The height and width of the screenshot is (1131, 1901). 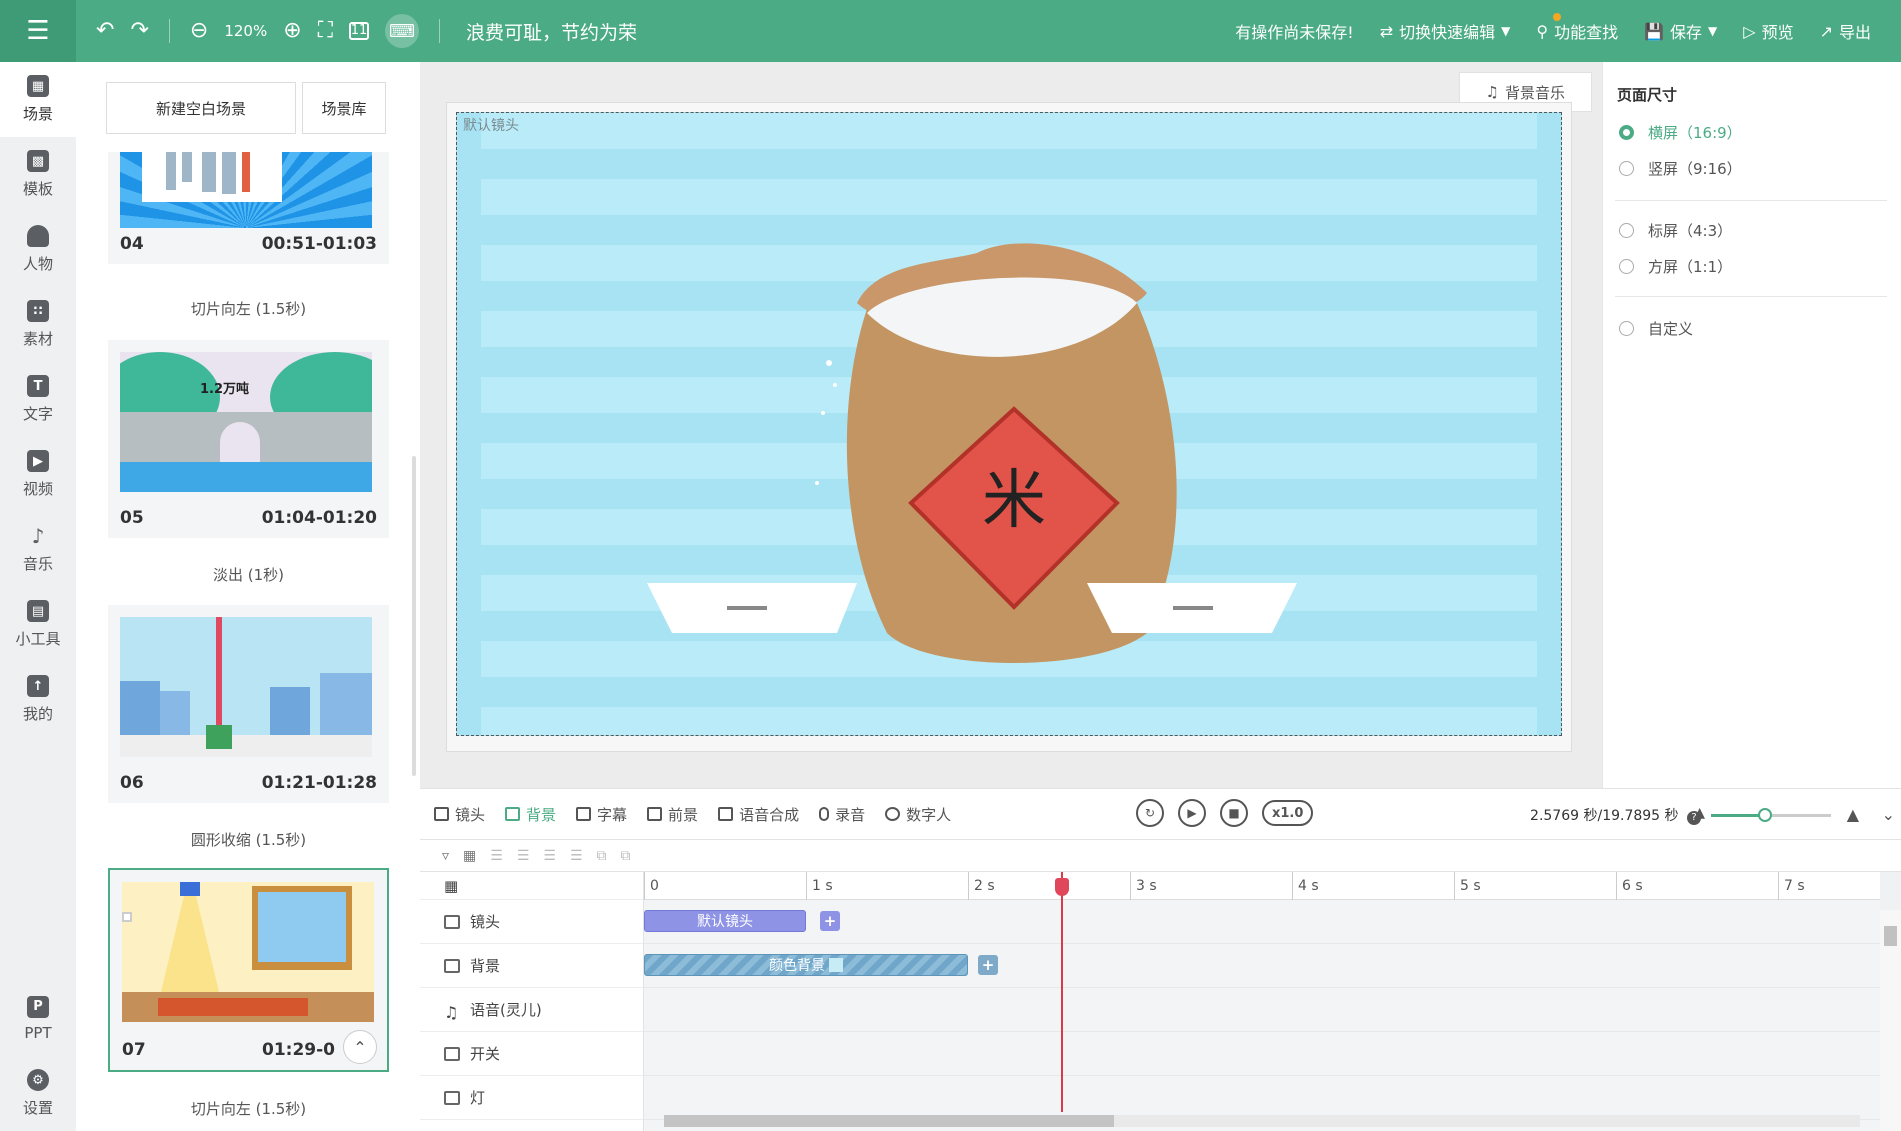 I want to click on nav-item-text: T 文字, so click(x=38, y=399).